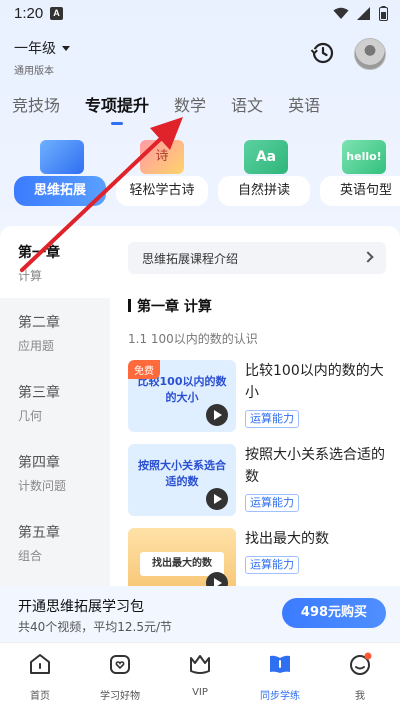 This screenshot has height=710, width=400. I want to click on nav-label: 同步学练, so click(280, 696).